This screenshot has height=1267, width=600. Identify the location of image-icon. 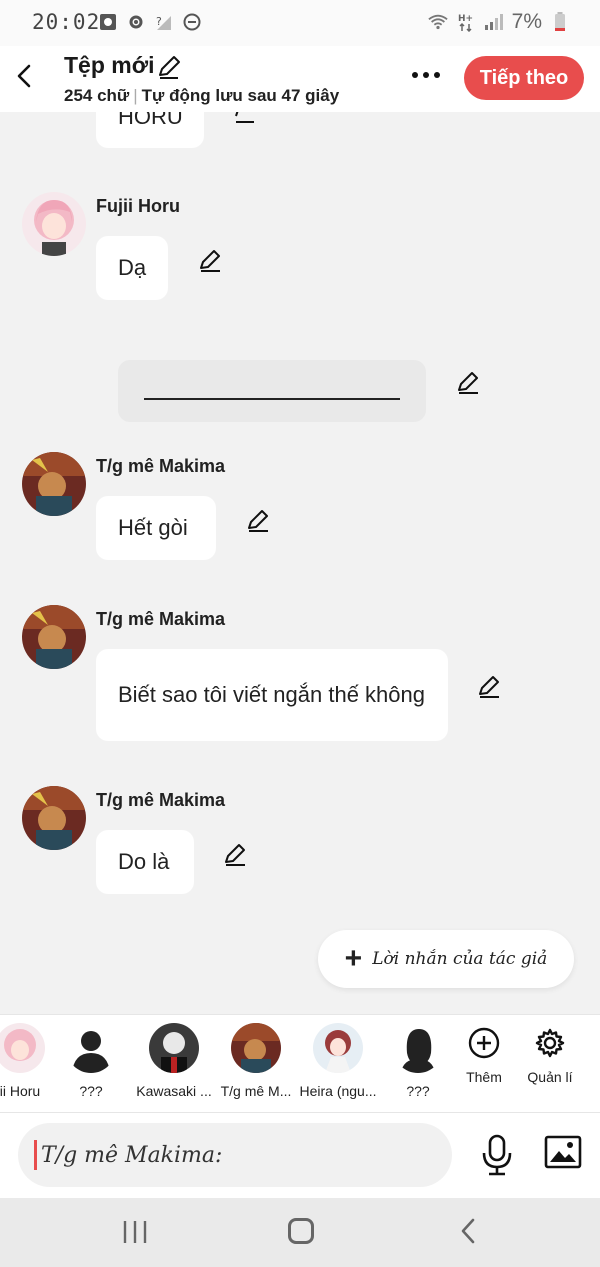
(563, 1152).